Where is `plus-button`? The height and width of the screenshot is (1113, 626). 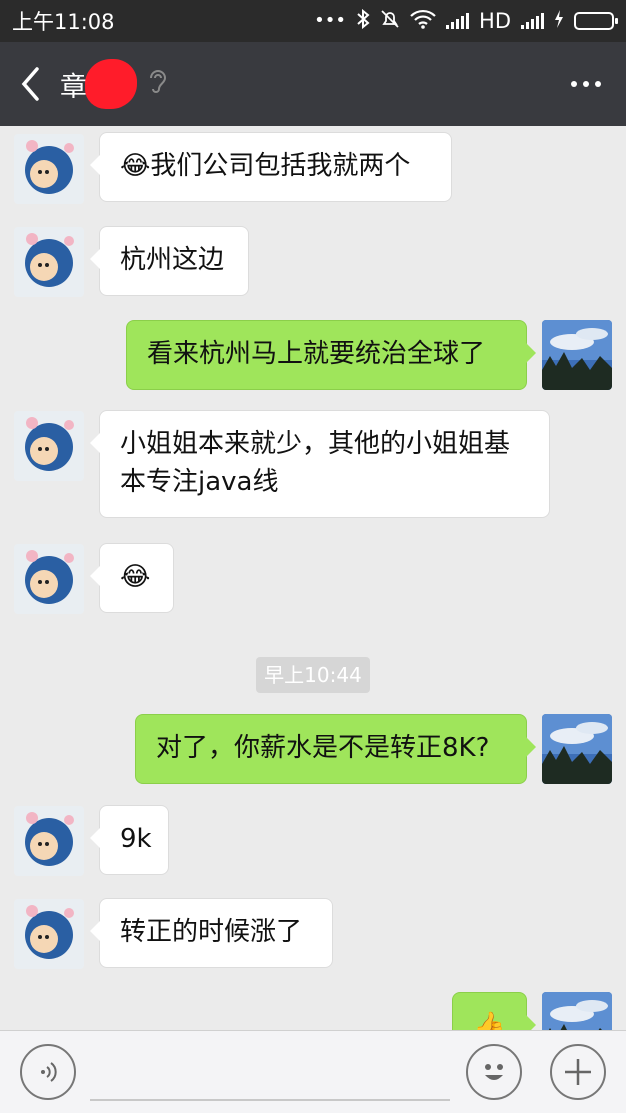 plus-button is located at coordinates (578, 1072).